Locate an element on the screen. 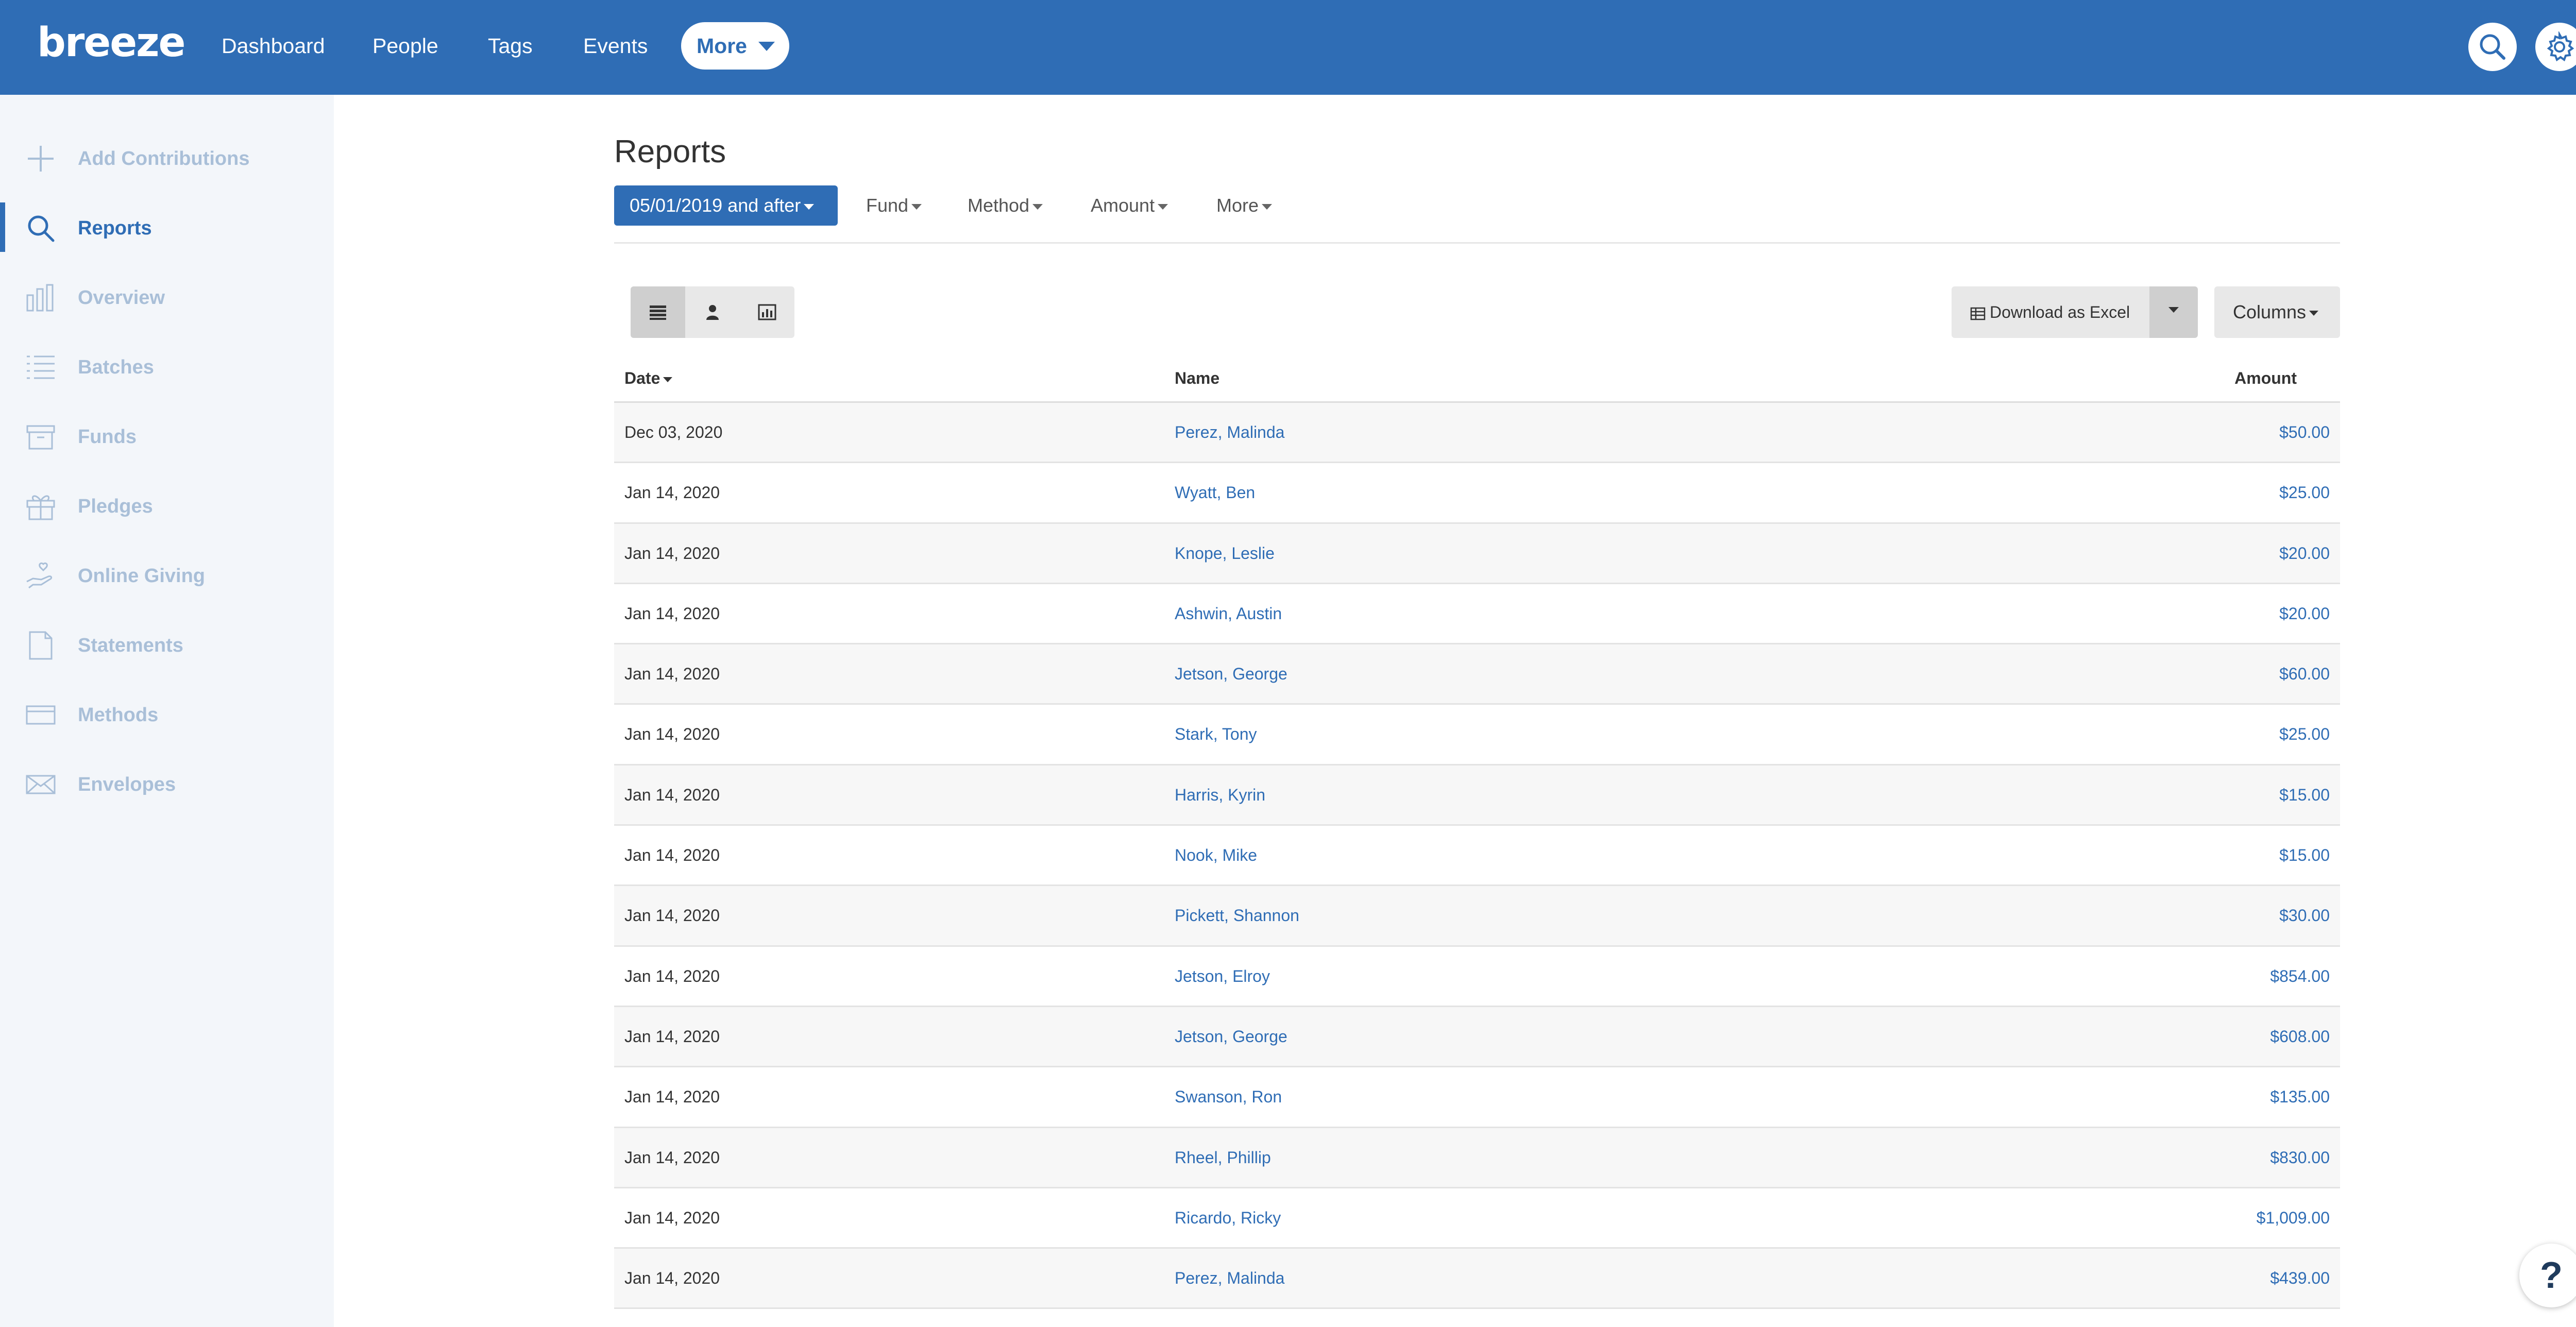  sidebar-item-overview: Overview is located at coordinates (167, 297).